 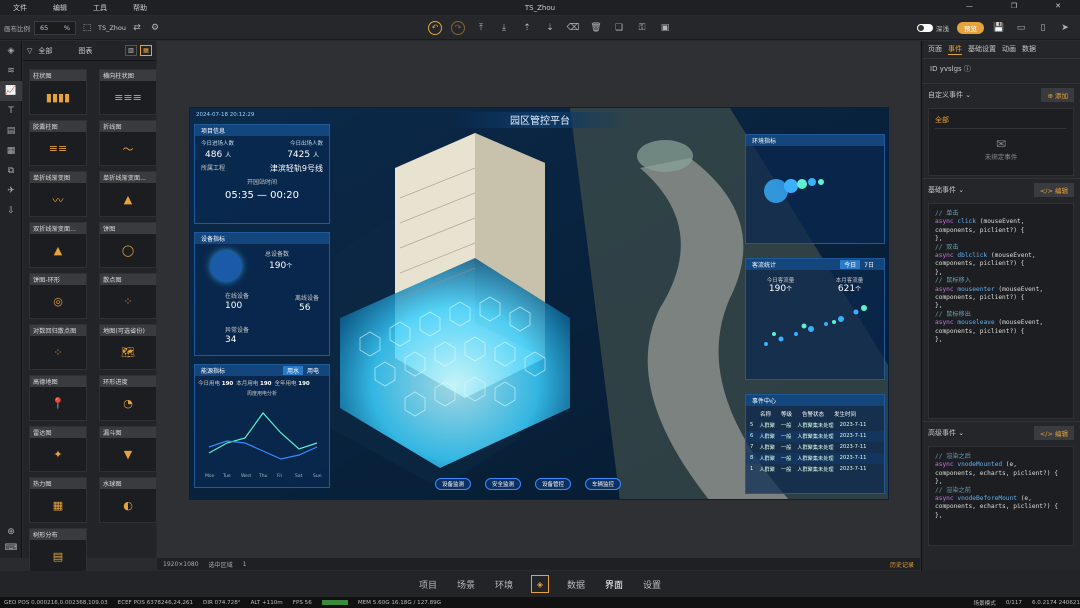 I want to click on add-event-button: ⊕ 添加, so click(x=1057, y=95).